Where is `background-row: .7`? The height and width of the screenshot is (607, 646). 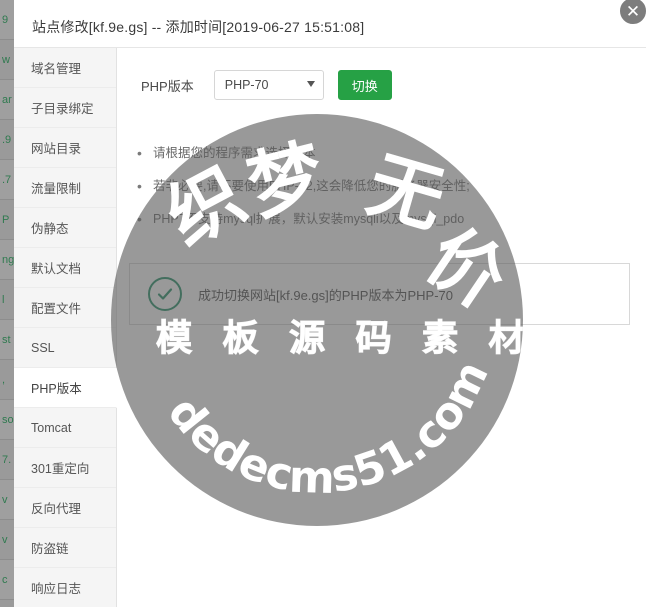
background-row: .7 is located at coordinates (7, 180).